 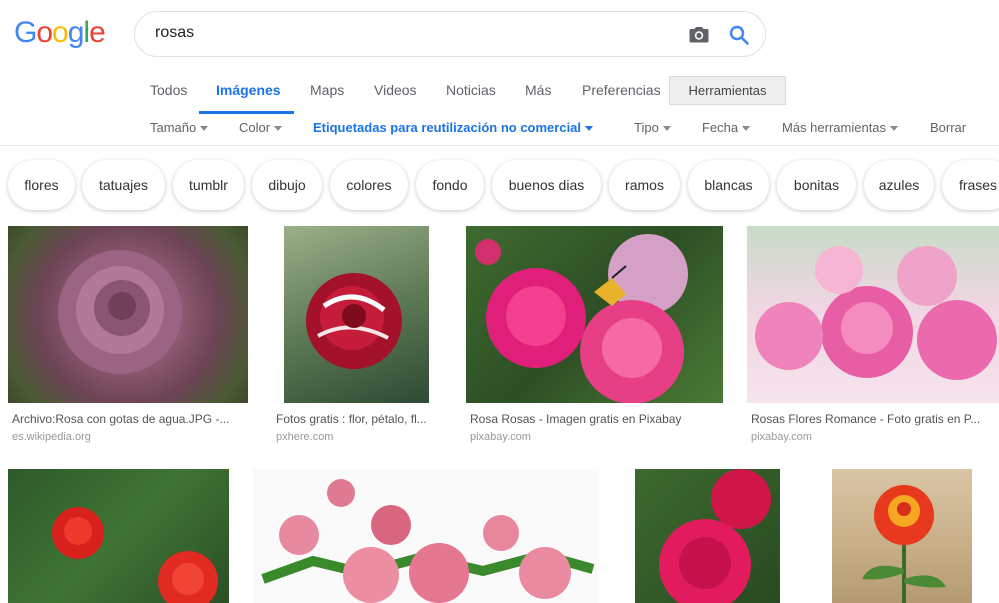 What do you see at coordinates (97, 32) in the screenshot?
I see `logo-letter: e` at bounding box center [97, 32].